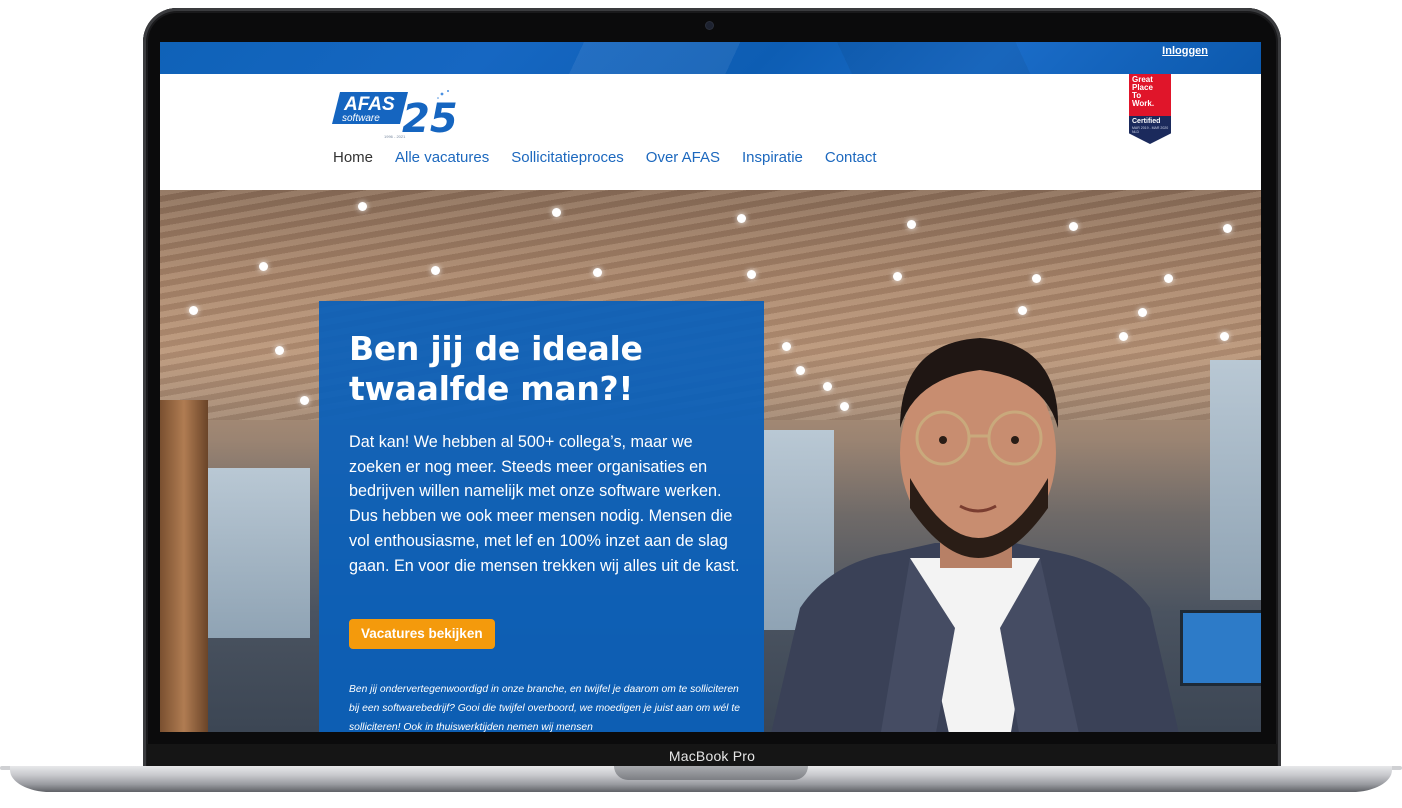 Image resolution: width=1402 pixels, height=808 pixels. I want to click on logo-brand: AFAS, so click(369, 104).